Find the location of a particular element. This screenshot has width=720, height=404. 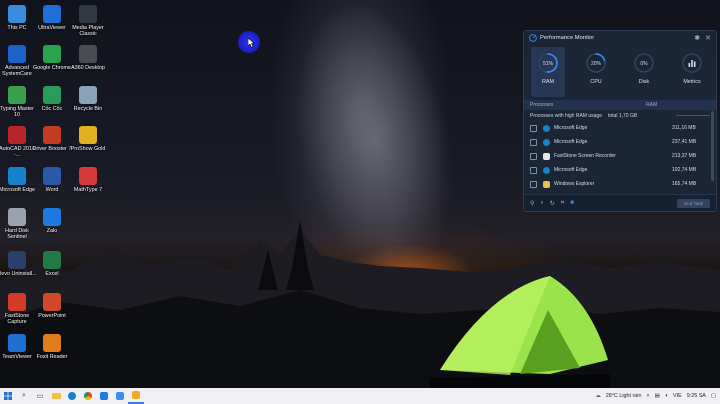

cpu-gauge: 20% is located at coordinates (596, 63).